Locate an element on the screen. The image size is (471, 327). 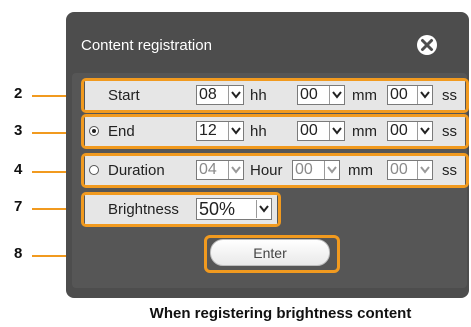
duration-radio is located at coordinates (94, 170).